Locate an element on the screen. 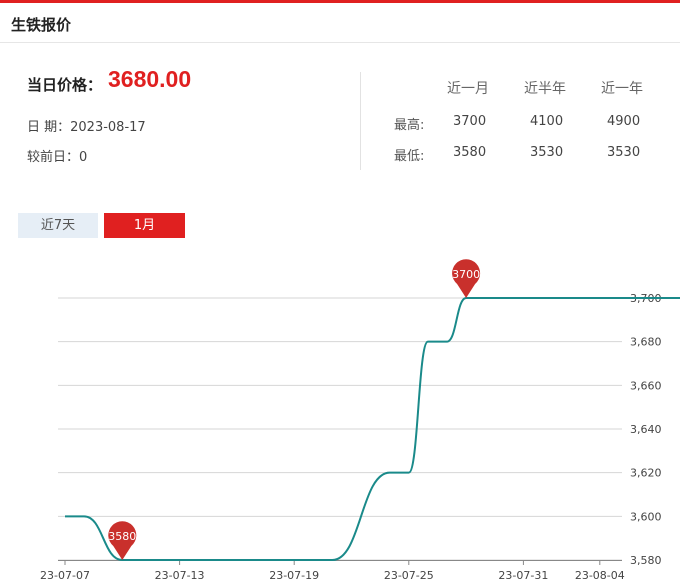  price-marker-label: 3580 is located at coordinates (122, 536).